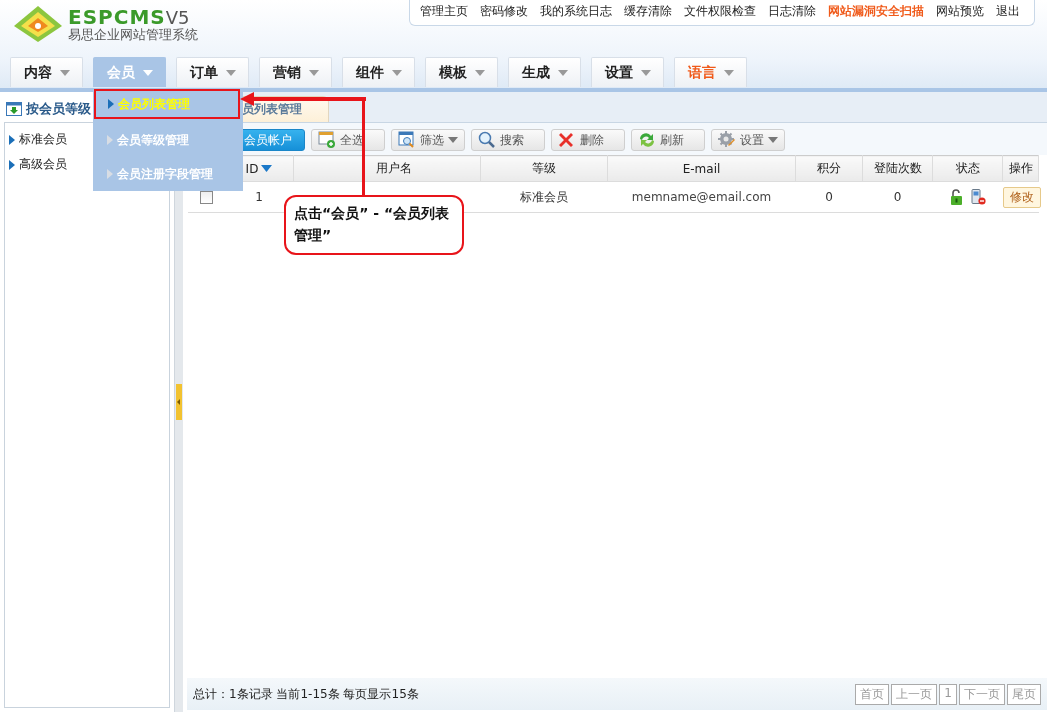 This screenshot has width=1047, height=712. Describe the element at coordinates (544, 72) in the screenshot. I see `nav-tab: 生成` at that location.